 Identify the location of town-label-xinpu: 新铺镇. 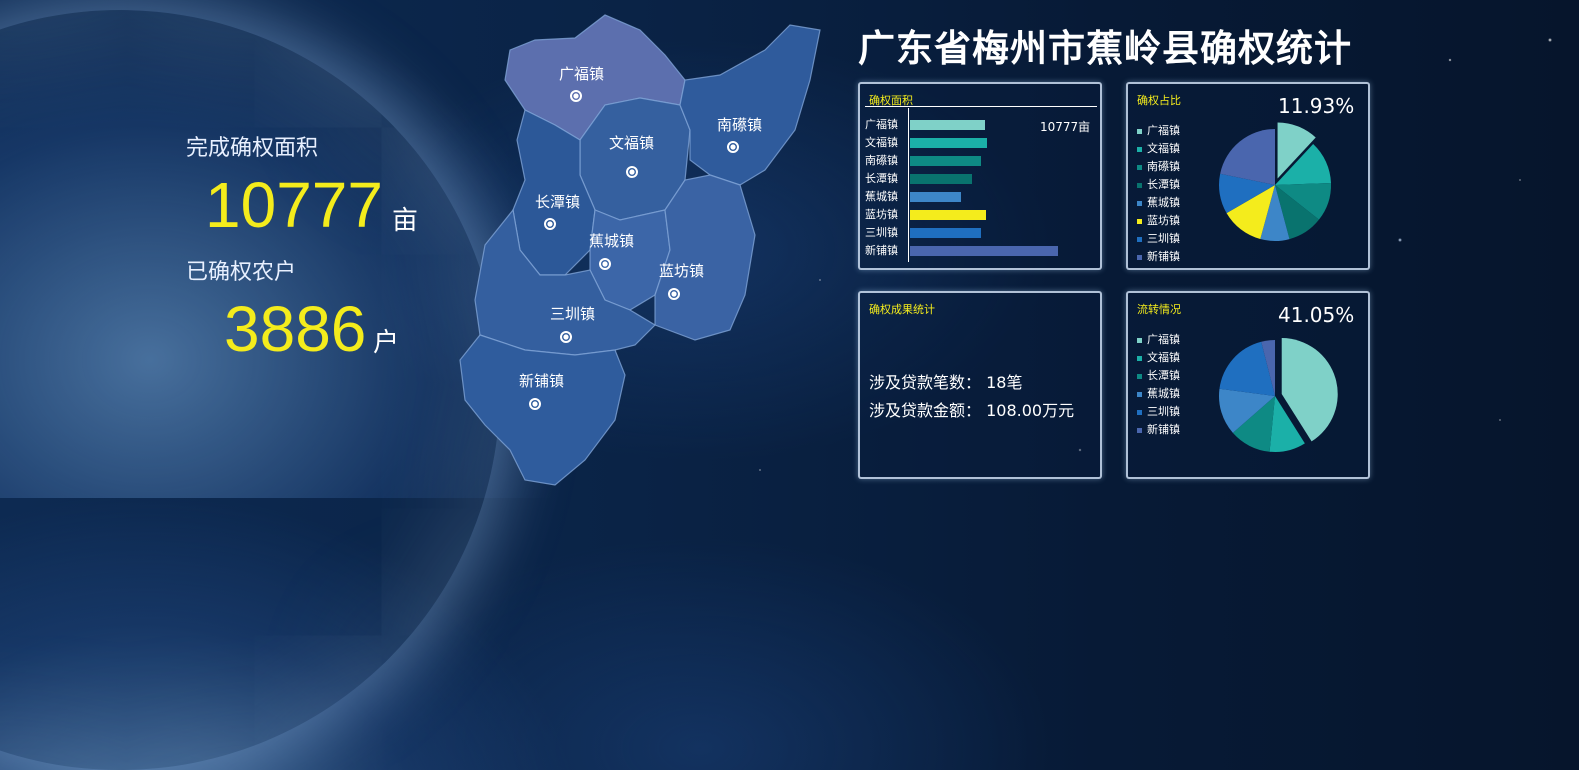
(541, 381).